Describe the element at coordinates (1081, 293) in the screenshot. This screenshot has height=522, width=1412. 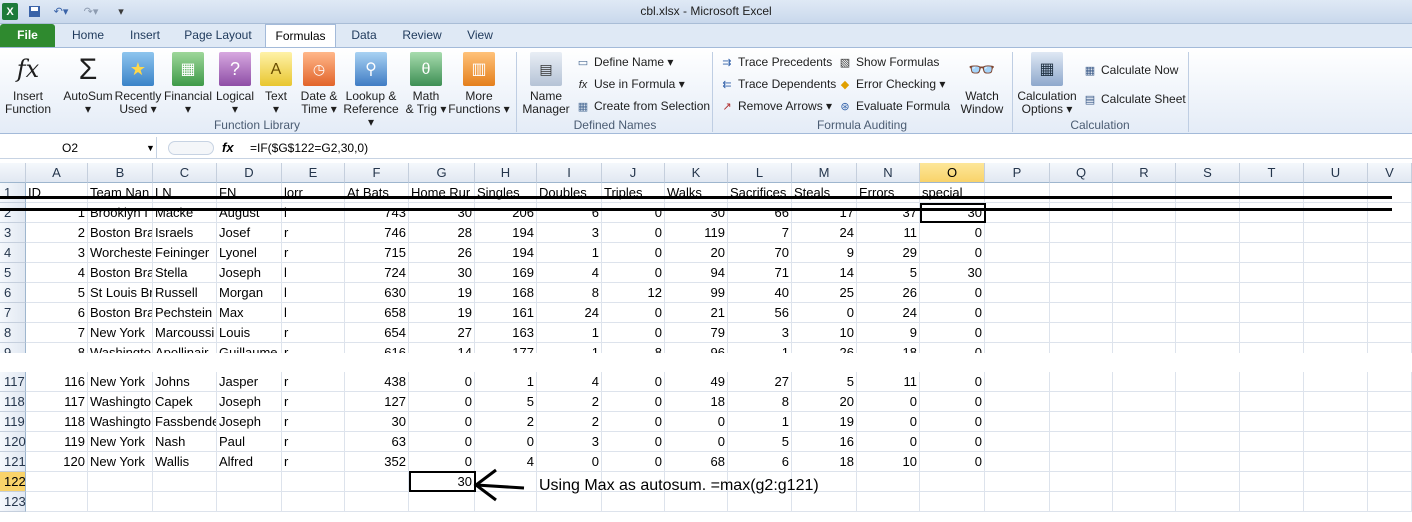
I see `cell-q6` at that location.